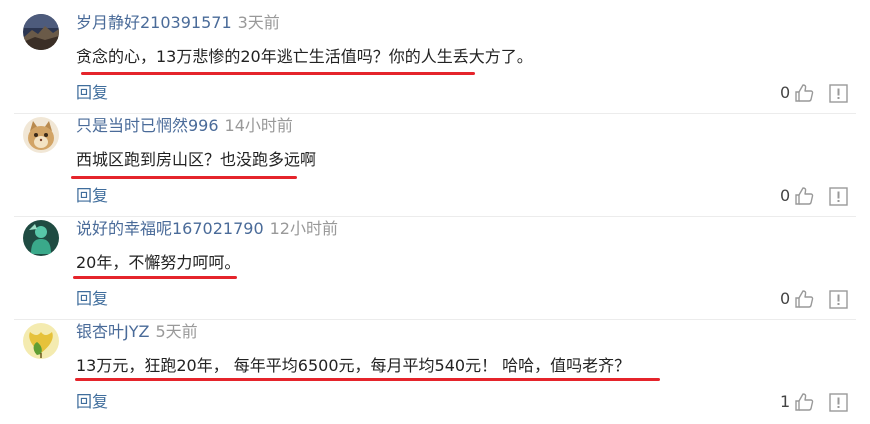  What do you see at coordinates (785, 401) in the screenshot?
I see `like-count: 1` at bounding box center [785, 401].